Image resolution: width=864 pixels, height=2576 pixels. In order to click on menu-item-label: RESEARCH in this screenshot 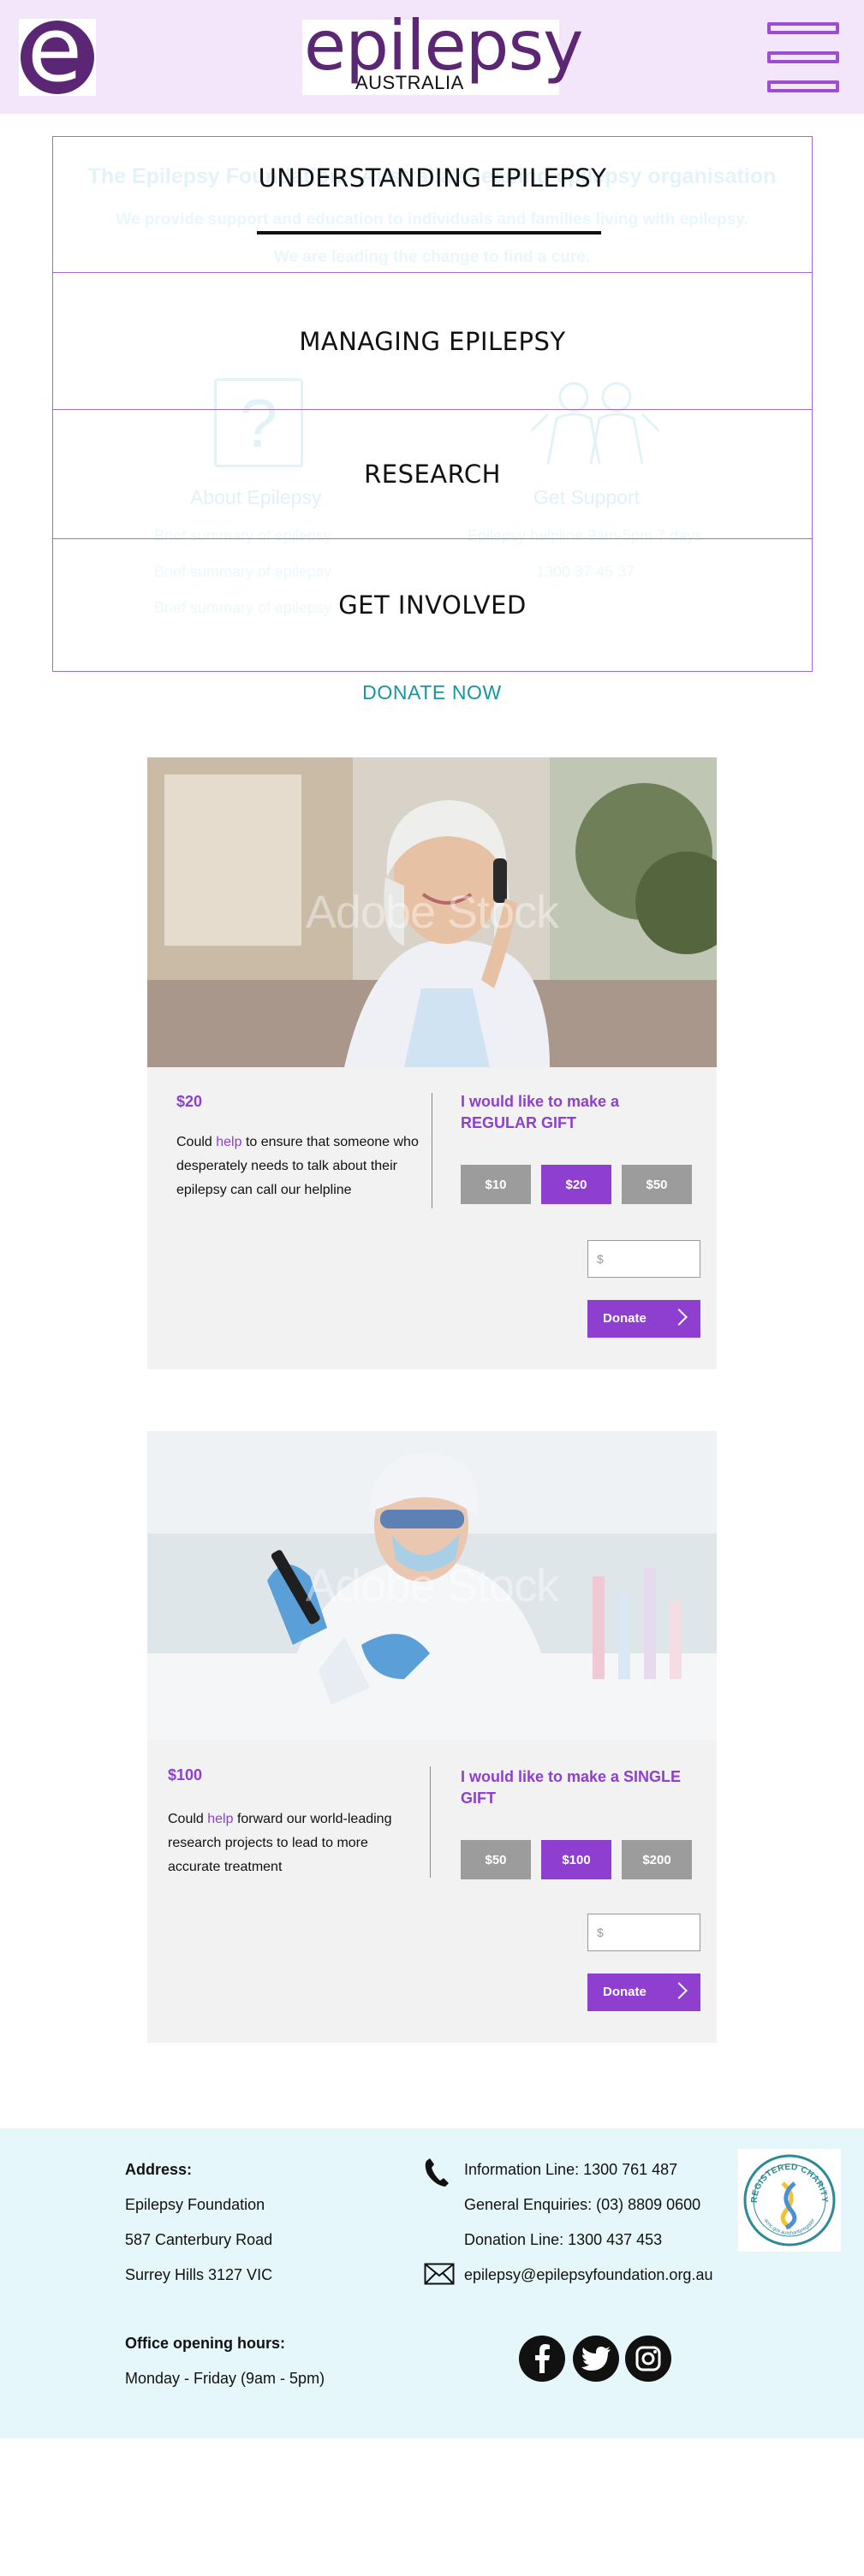, I will do `click(432, 474)`.